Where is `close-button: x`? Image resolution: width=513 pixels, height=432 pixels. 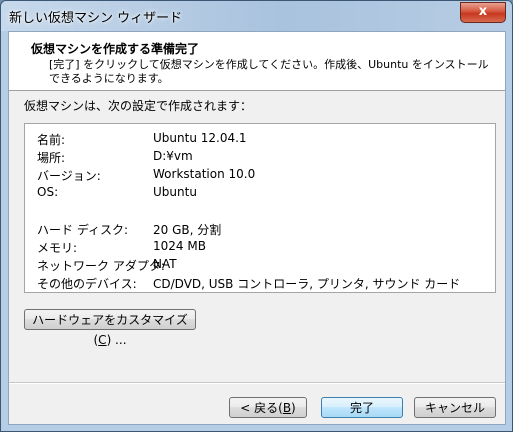 close-button: x is located at coordinates (483, 12).